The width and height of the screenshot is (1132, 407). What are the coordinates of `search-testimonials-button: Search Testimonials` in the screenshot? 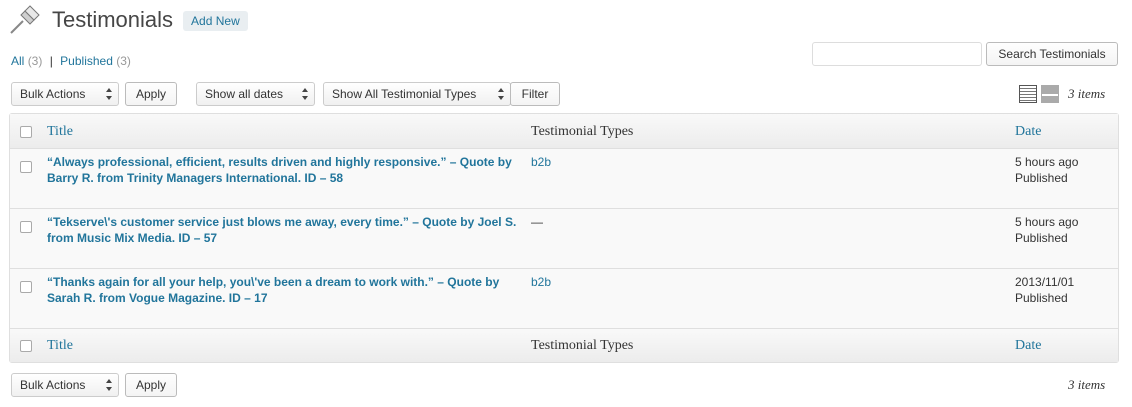 It's located at (1052, 54).